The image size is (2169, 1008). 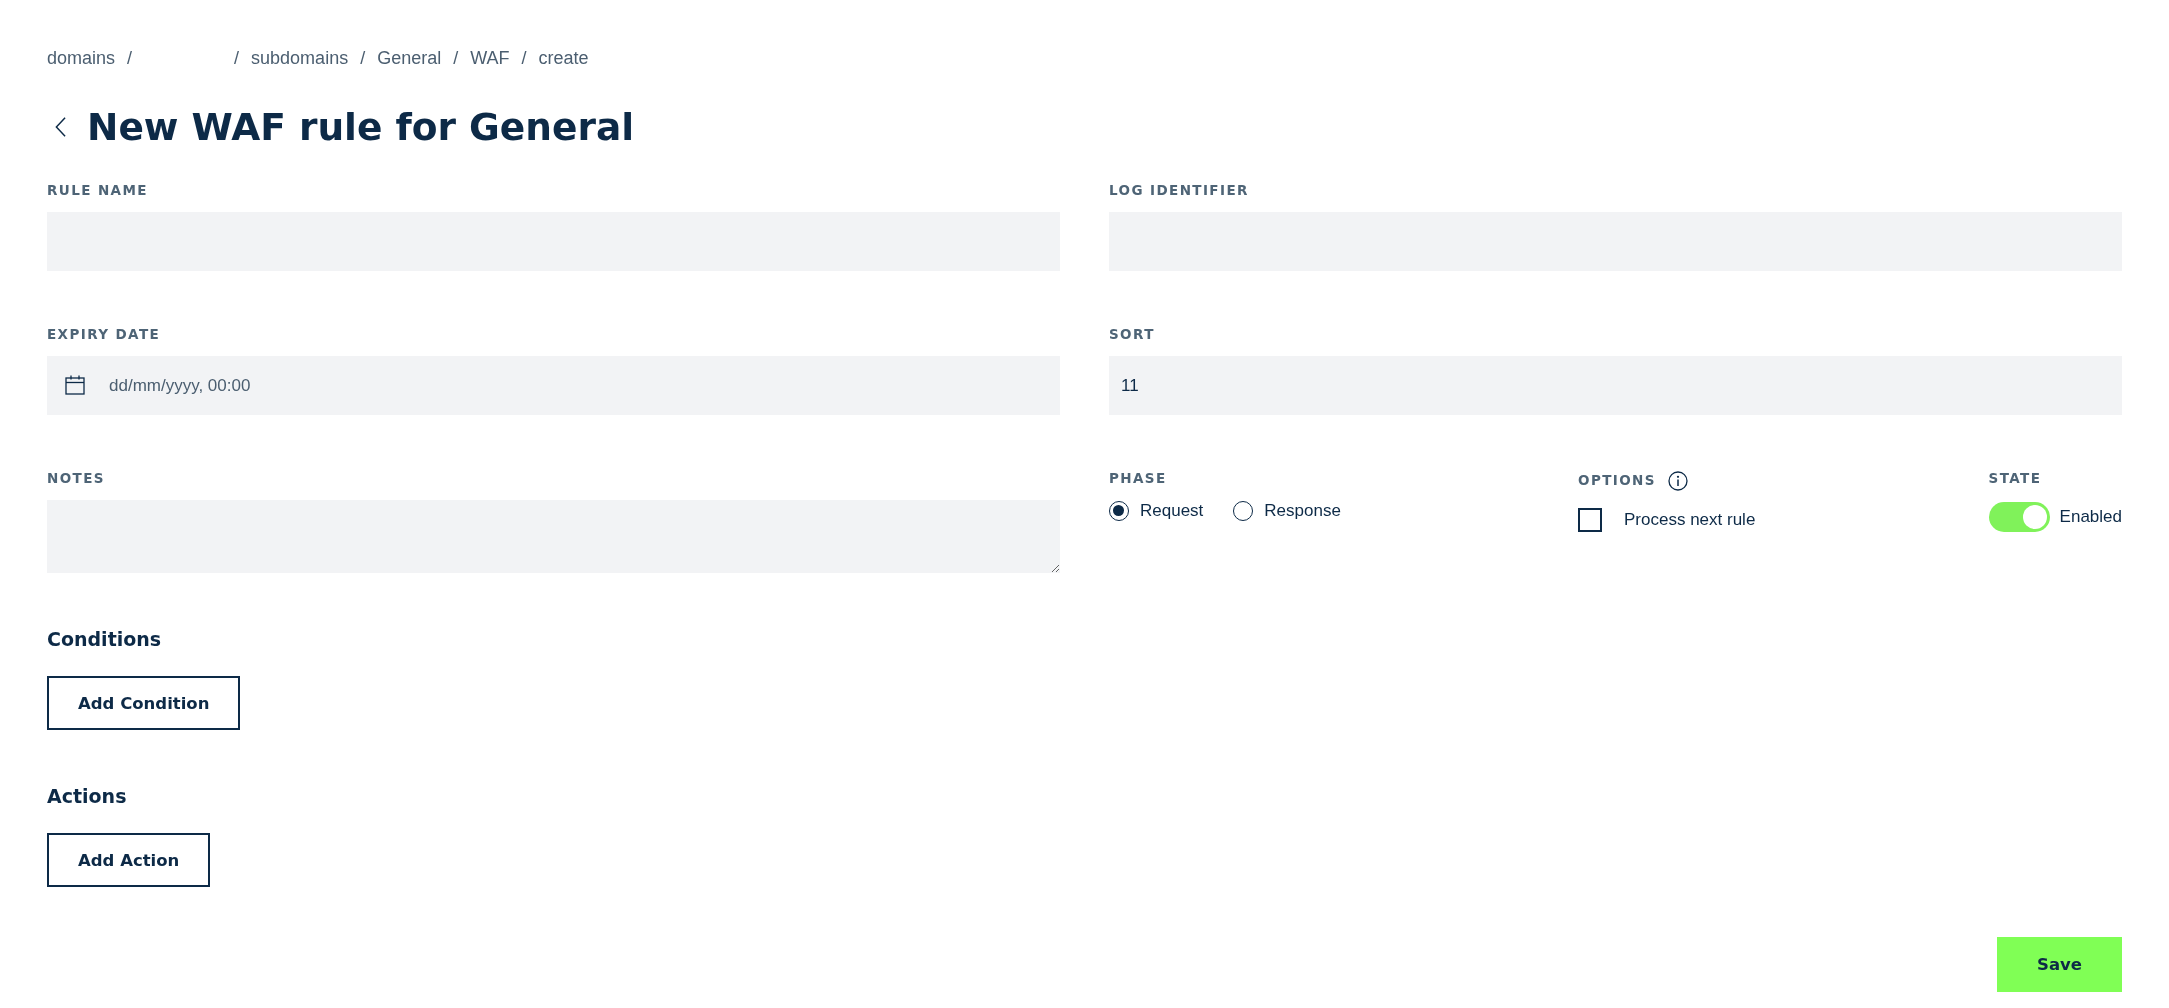 What do you see at coordinates (1156, 511) in the screenshot?
I see `radio-option: Request` at bounding box center [1156, 511].